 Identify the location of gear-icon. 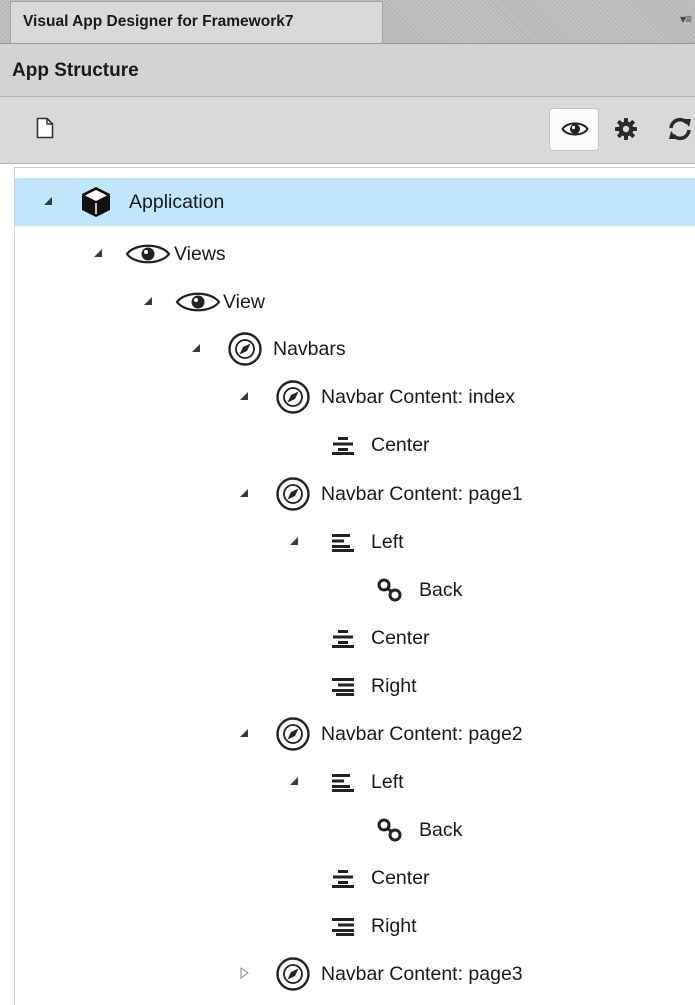
(626, 129).